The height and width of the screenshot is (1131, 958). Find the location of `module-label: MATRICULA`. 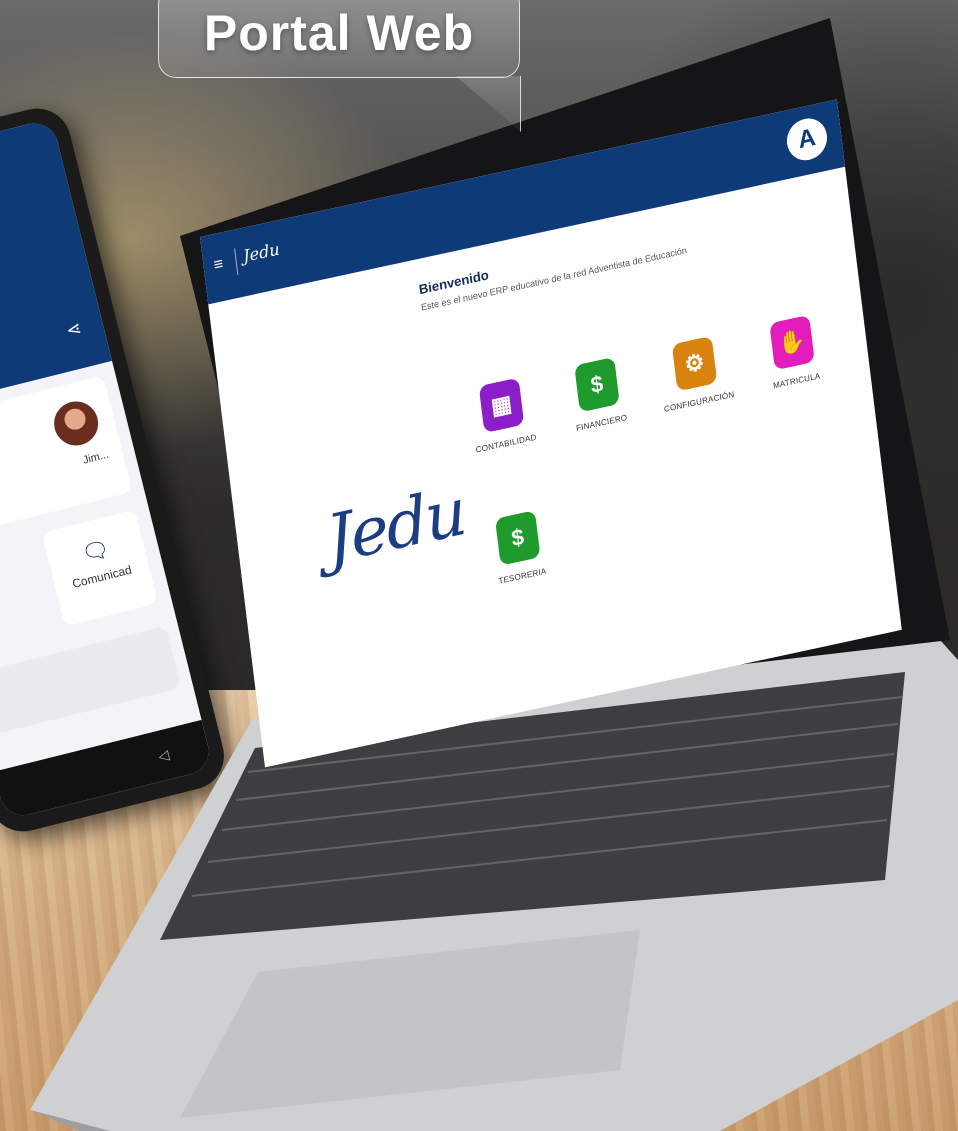

module-label: MATRICULA is located at coordinates (796, 381).